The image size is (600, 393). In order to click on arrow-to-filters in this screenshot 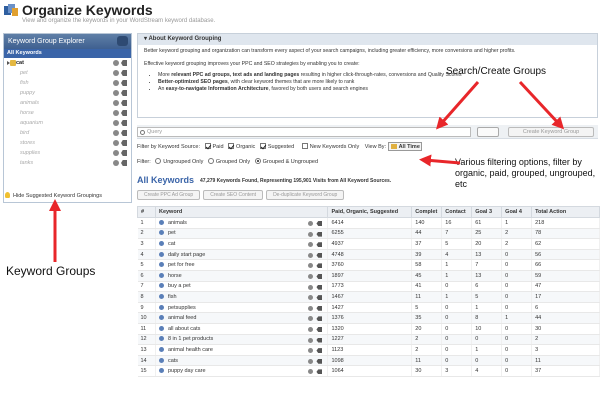, I will do `click(440, 160)`.